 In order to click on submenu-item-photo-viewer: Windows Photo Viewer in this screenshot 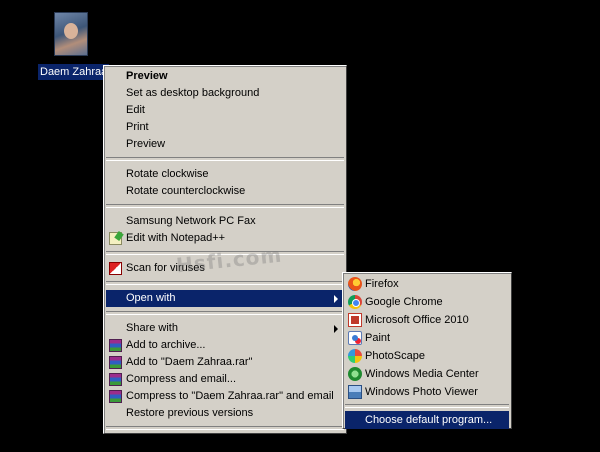, I will do `click(427, 392)`.